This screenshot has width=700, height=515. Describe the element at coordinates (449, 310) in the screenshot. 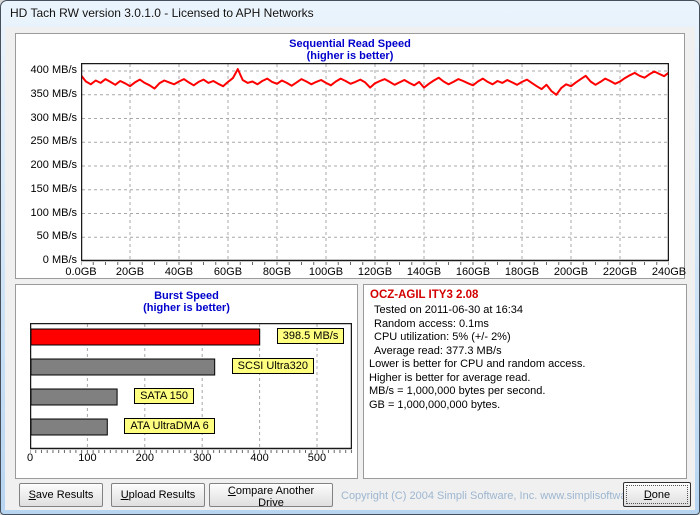

I see `drive-stat-line: Tested on 2011-06-30 at 16:34` at that location.